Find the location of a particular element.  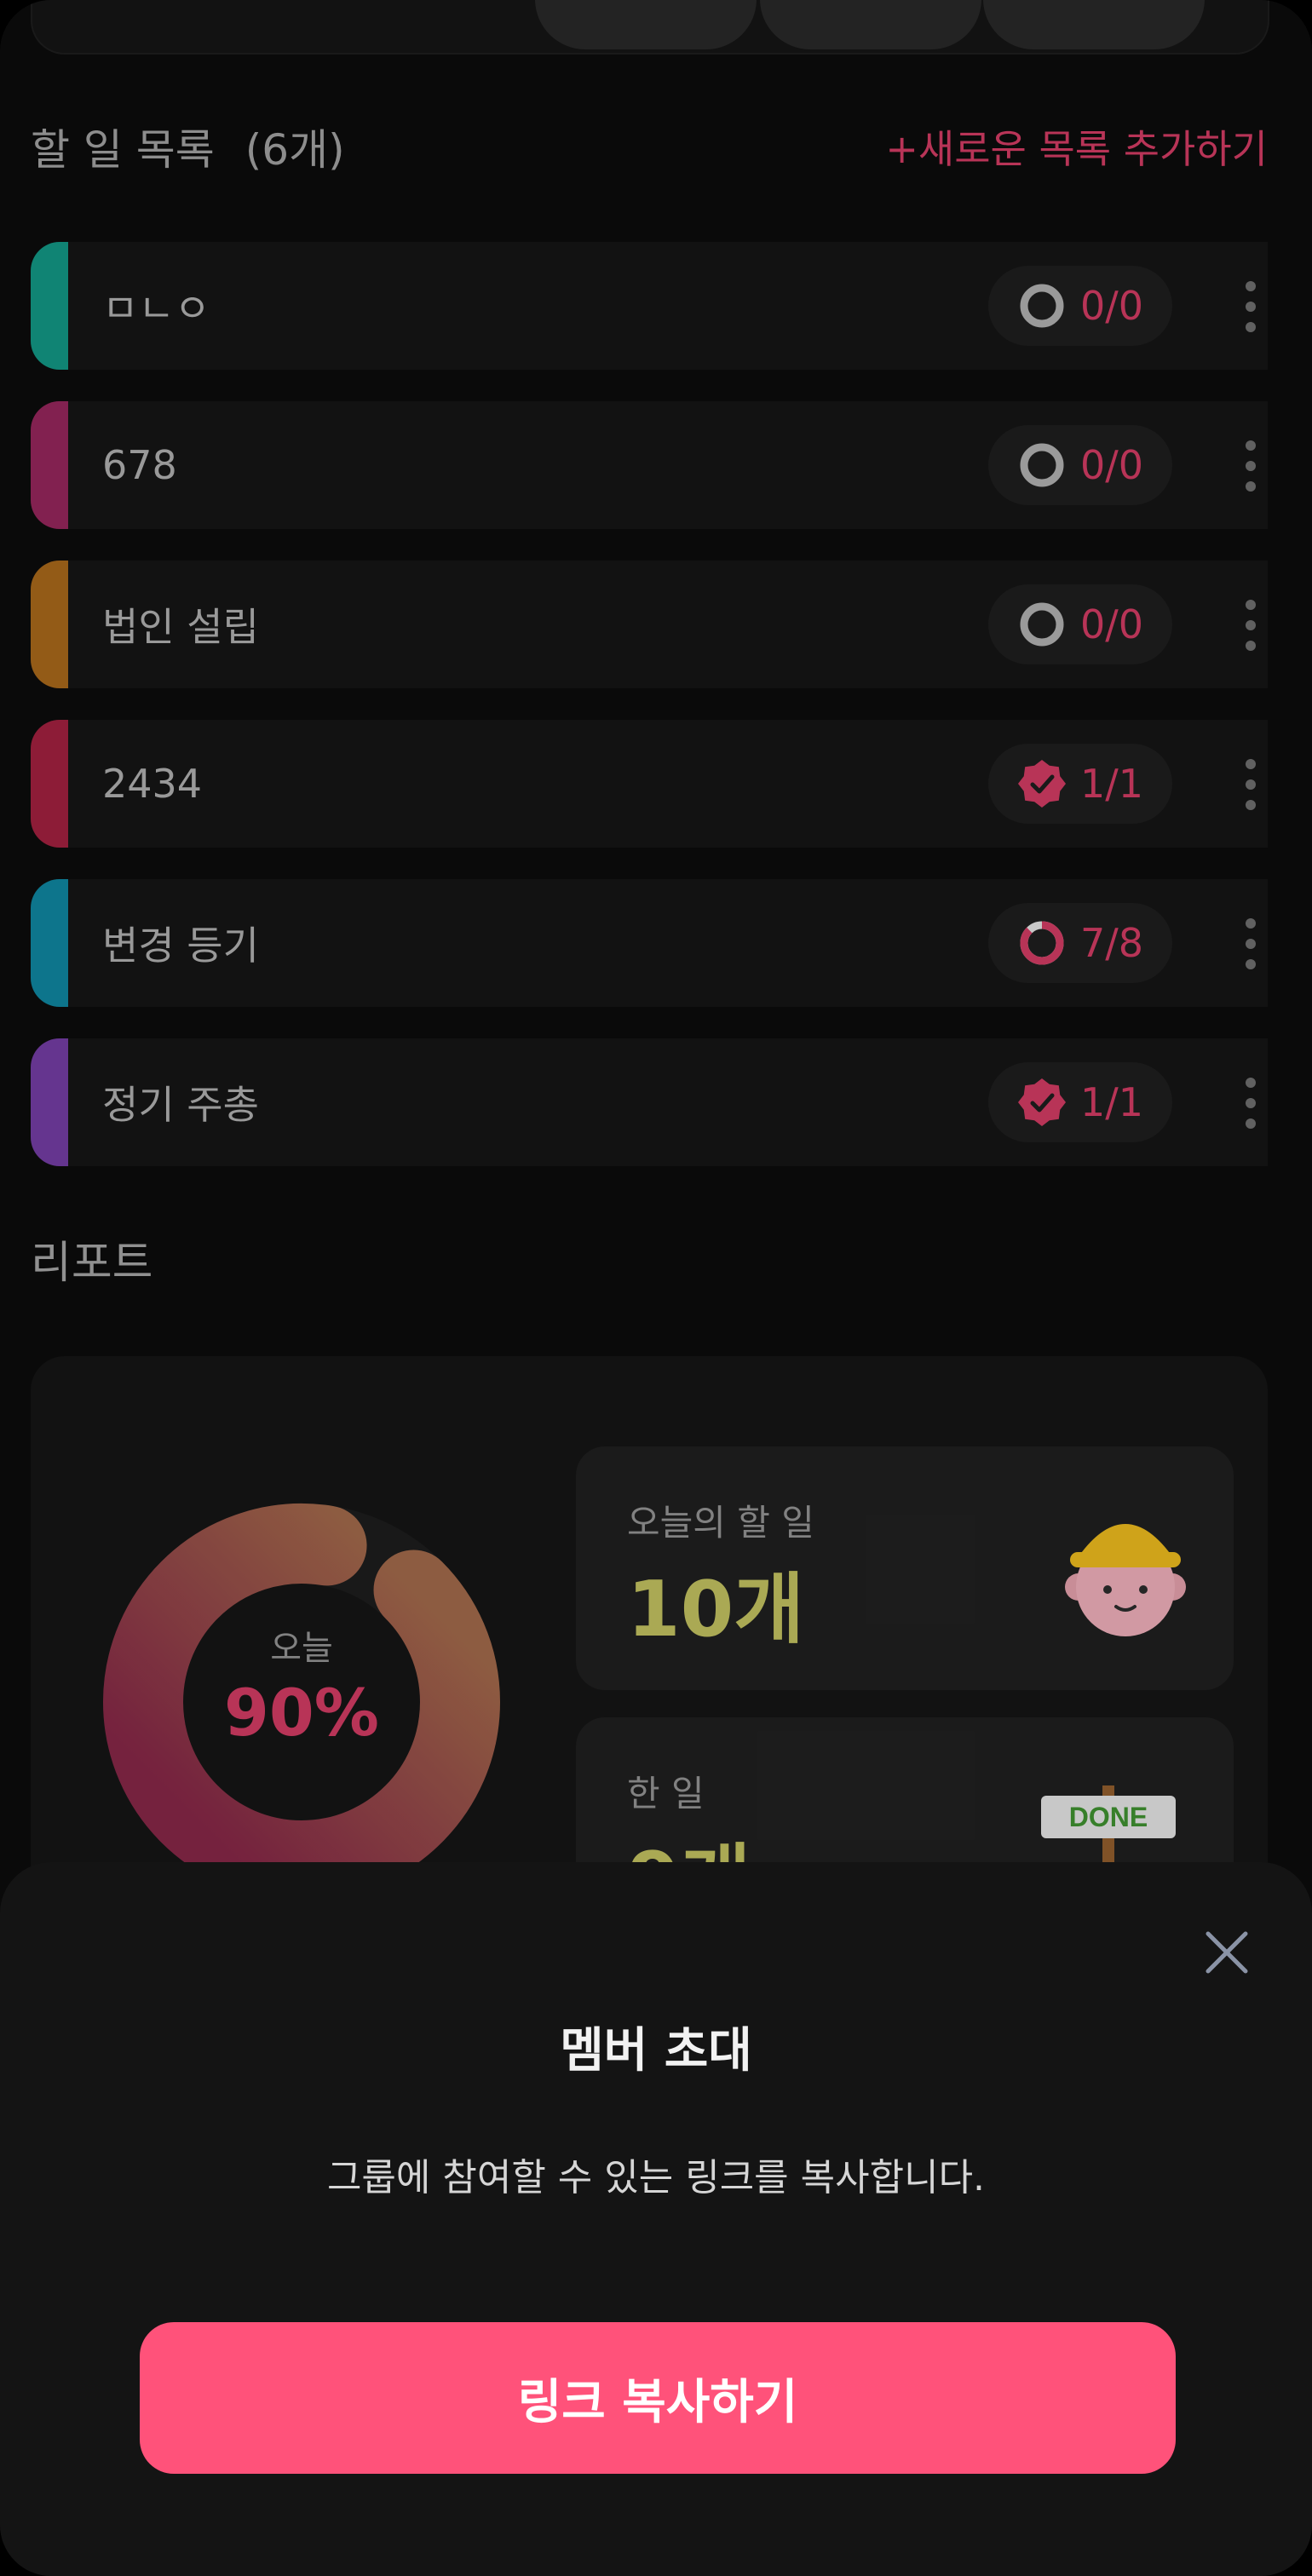

sheet-description: 그룹에 참여할 수 있는 링크를 복사합니다. is located at coordinates (656, 2178).